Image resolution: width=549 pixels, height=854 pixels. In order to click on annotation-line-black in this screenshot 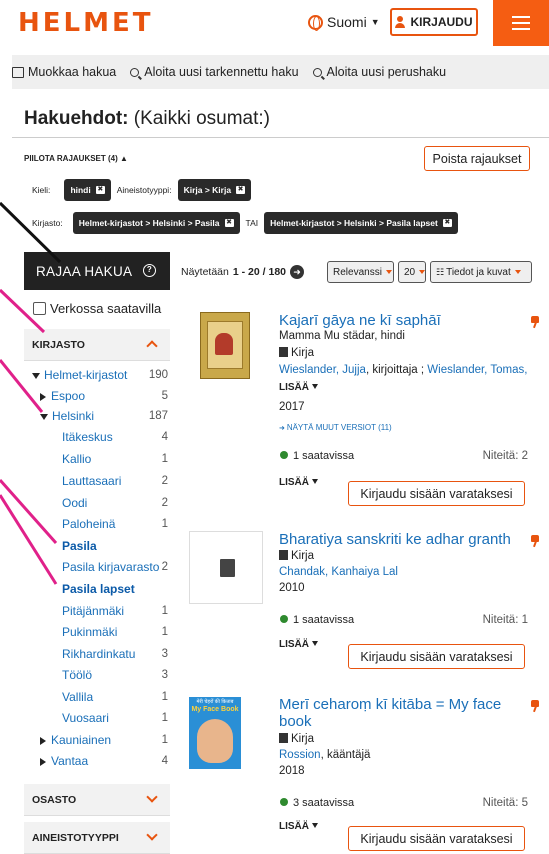, I will do `click(31, 232)`.